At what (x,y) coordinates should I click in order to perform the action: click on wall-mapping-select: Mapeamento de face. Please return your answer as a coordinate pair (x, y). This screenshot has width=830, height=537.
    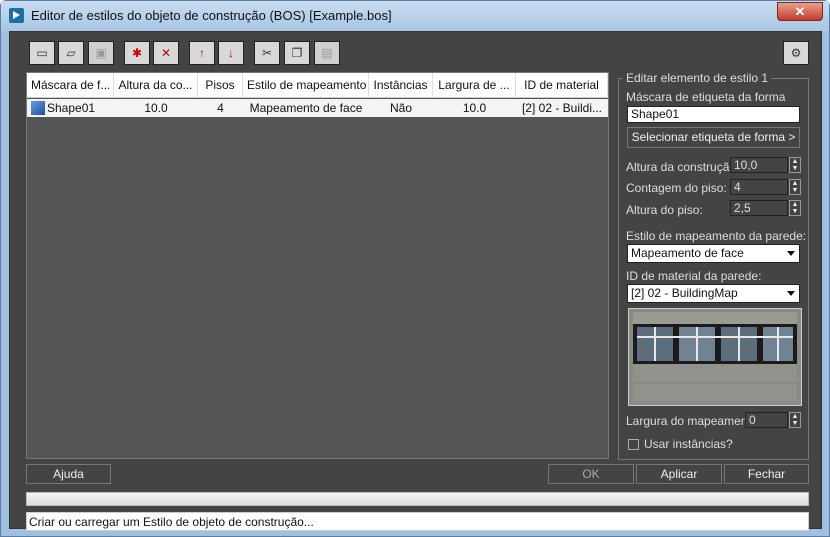
    Looking at the image, I should click on (713, 253).